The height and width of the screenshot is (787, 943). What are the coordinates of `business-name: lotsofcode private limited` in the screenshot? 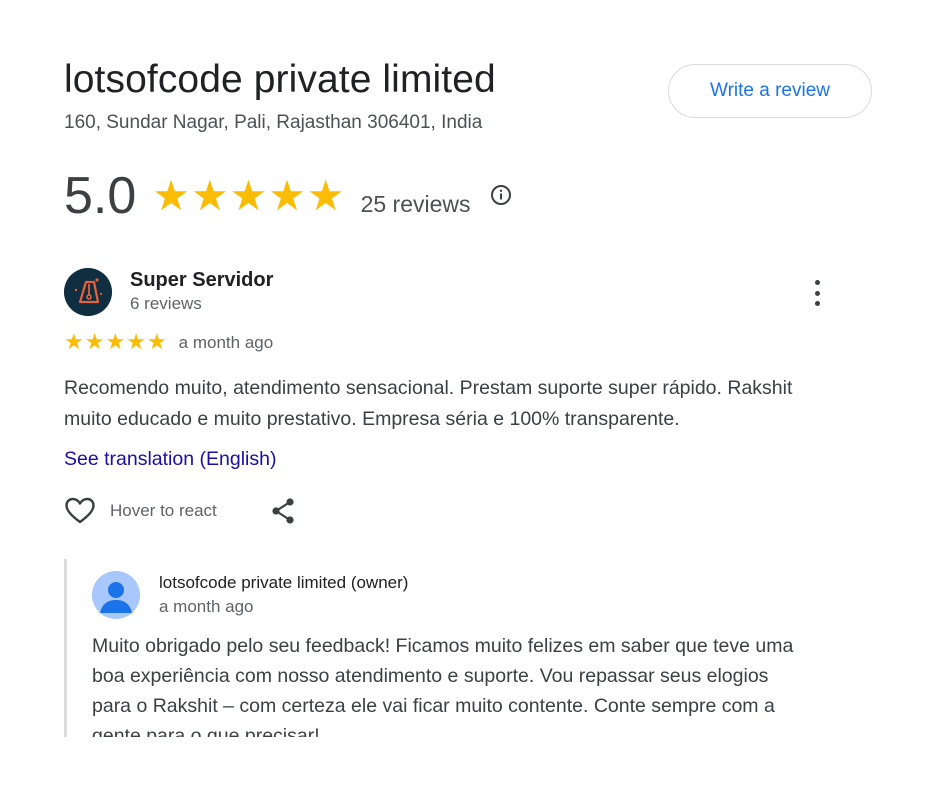 It's located at (280, 79).